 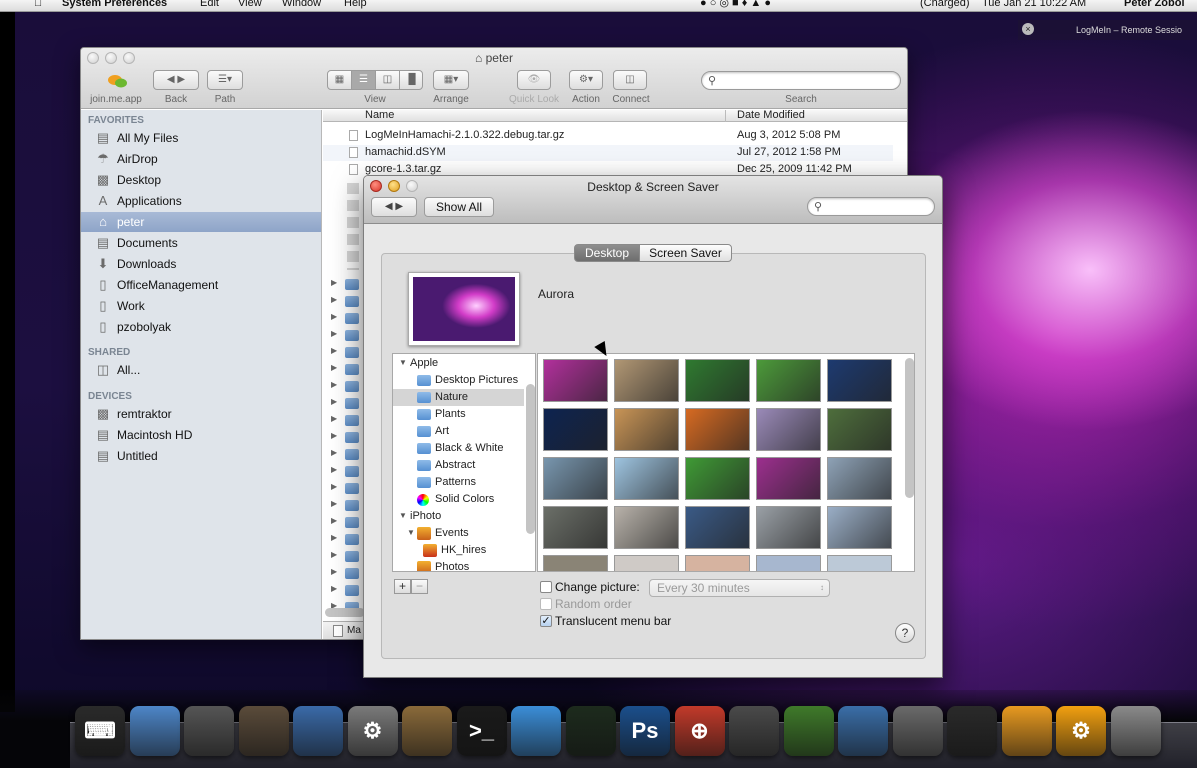 I want to click on sidebar-item-applications: A Applications, so click(x=201, y=201).